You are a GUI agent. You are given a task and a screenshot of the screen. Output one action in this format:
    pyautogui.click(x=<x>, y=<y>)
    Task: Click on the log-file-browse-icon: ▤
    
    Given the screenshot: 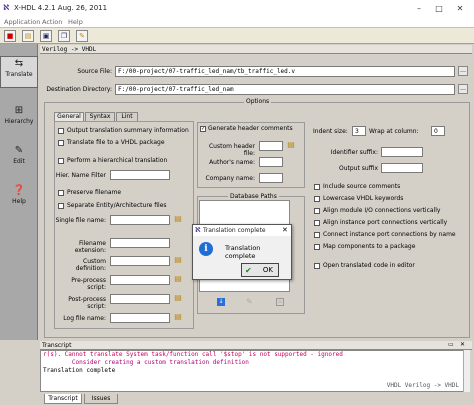 What is the action you would take?
    pyautogui.click(x=178, y=317)
    